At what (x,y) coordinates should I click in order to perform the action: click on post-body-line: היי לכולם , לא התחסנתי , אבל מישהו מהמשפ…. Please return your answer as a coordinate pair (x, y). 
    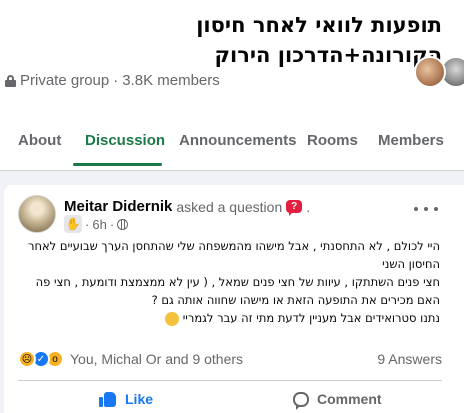
    Looking at the image, I should click on (233, 255).